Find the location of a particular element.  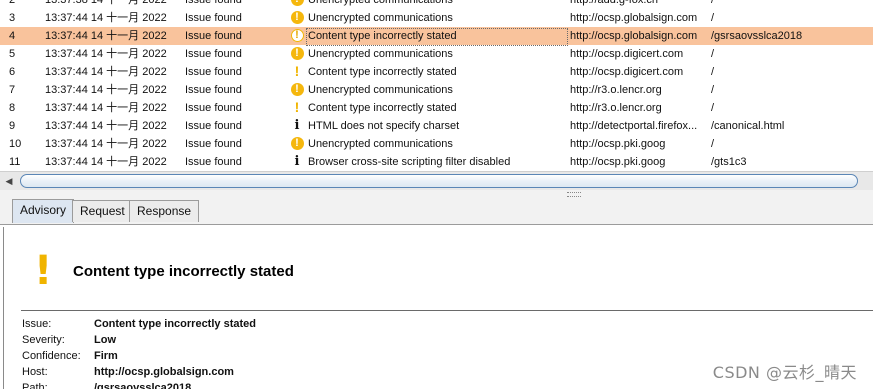

row-number: 10 is located at coordinates (15, 144).